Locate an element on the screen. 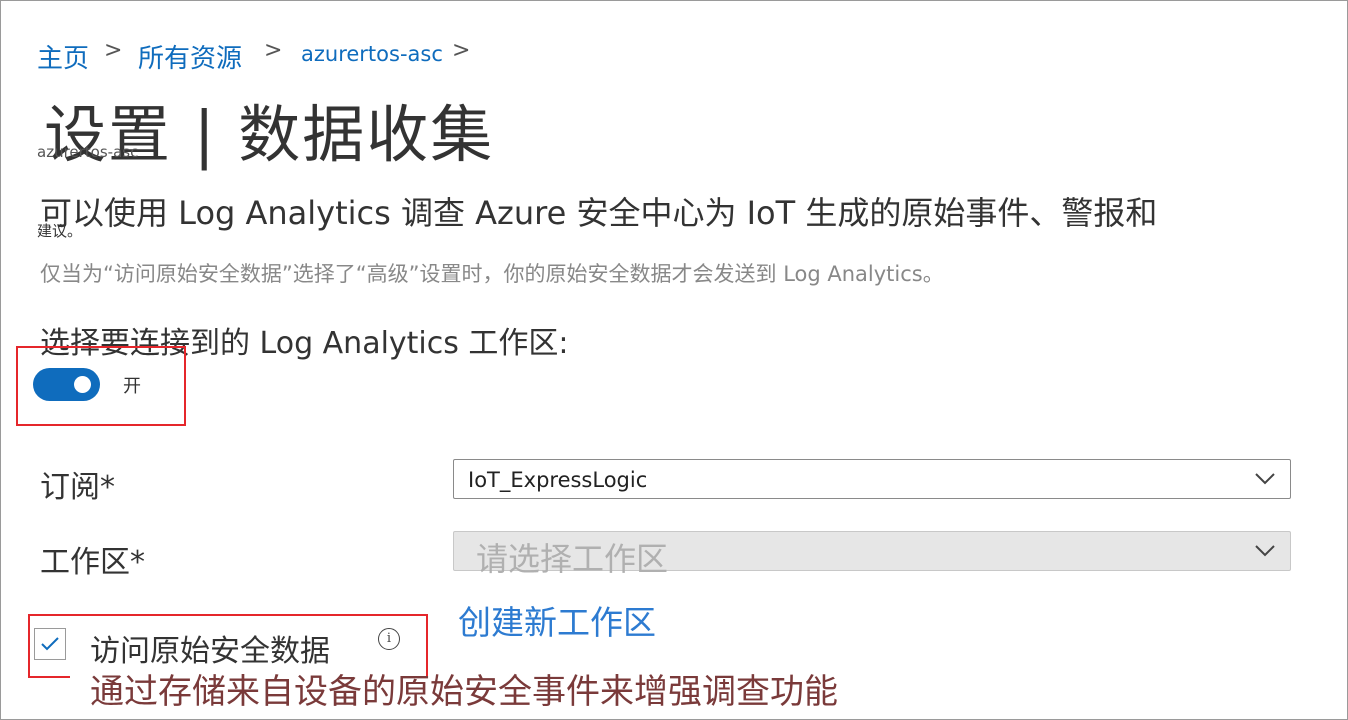 The width and height of the screenshot is (1348, 720). info-icon: i is located at coordinates (389, 639).